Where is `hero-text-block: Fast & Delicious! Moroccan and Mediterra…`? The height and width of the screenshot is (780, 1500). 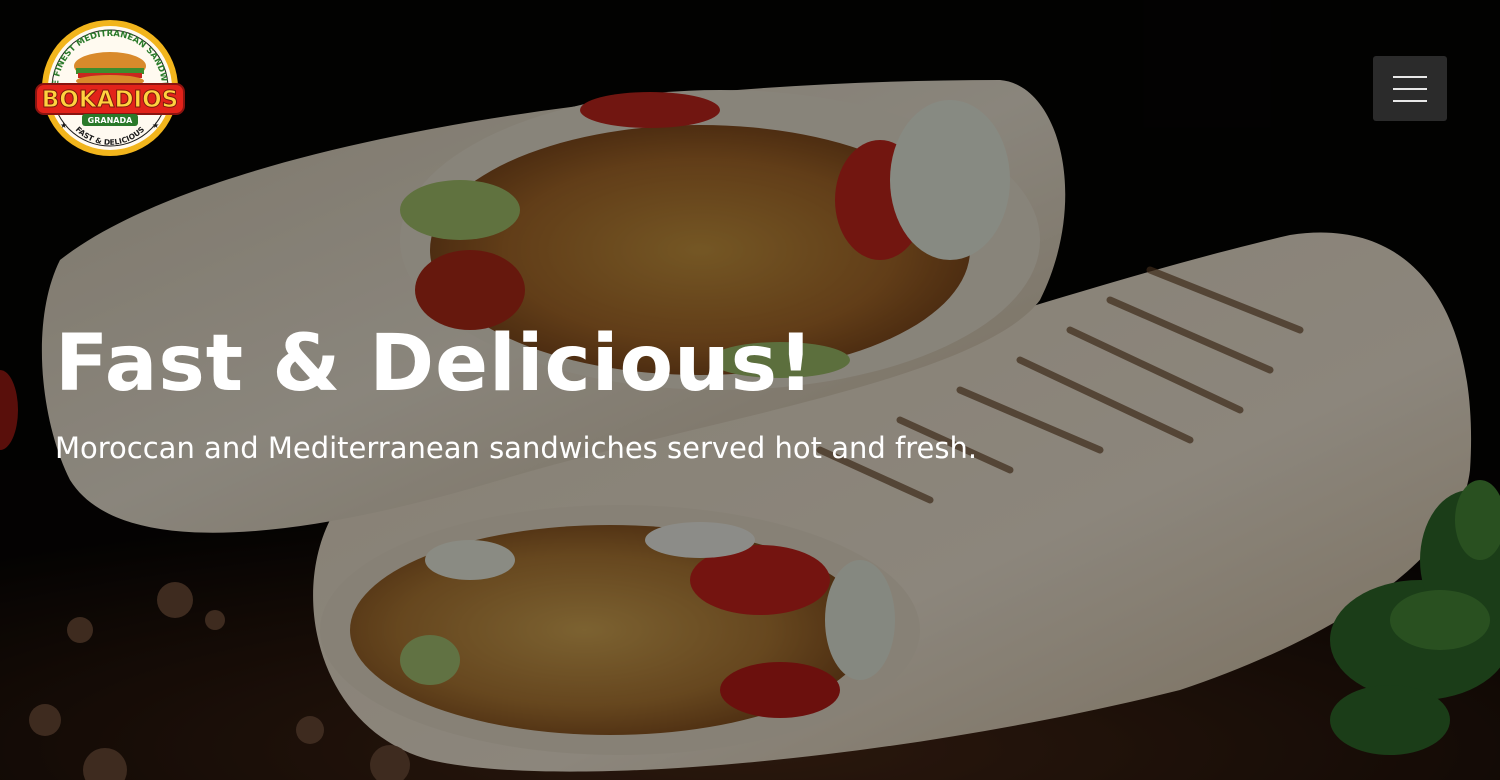
hero-text-block: Fast & Delicious! Moroccan and Mediterra… is located at coordinates (605, 393).